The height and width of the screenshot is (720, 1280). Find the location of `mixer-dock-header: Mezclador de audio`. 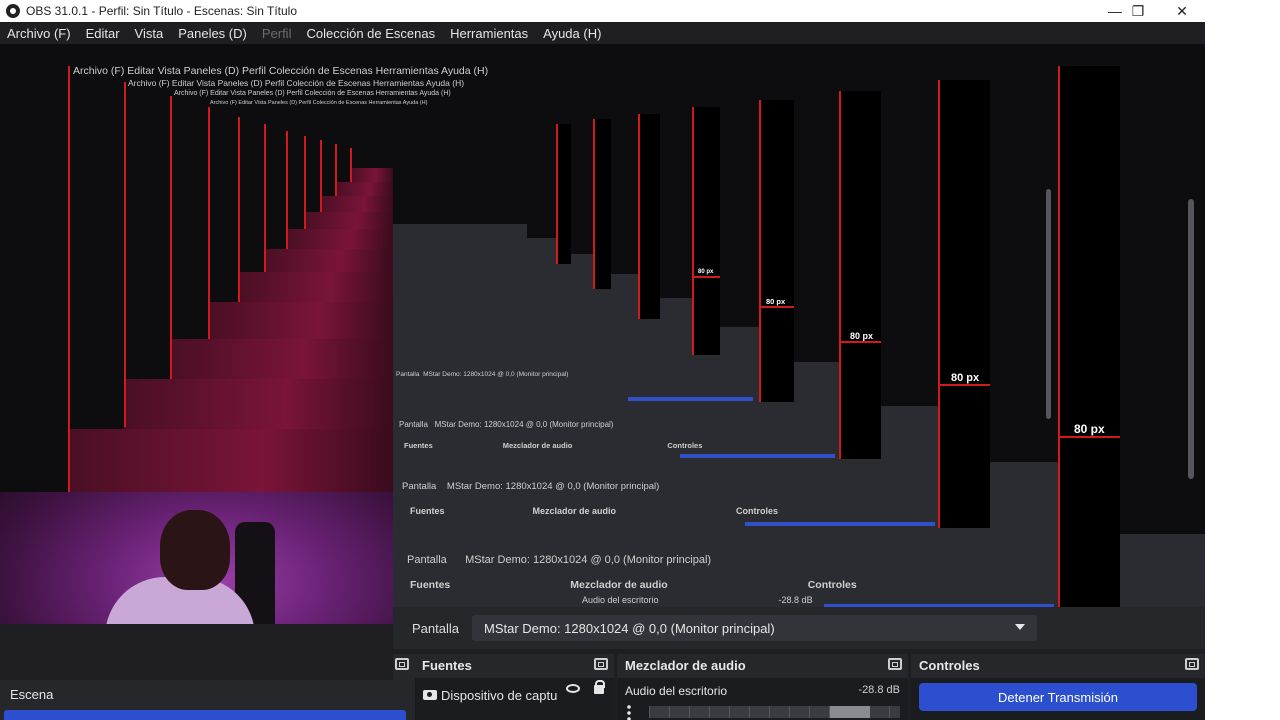

mixer-dock-header: Mezclador de audio is located at coordinates (762, 665).